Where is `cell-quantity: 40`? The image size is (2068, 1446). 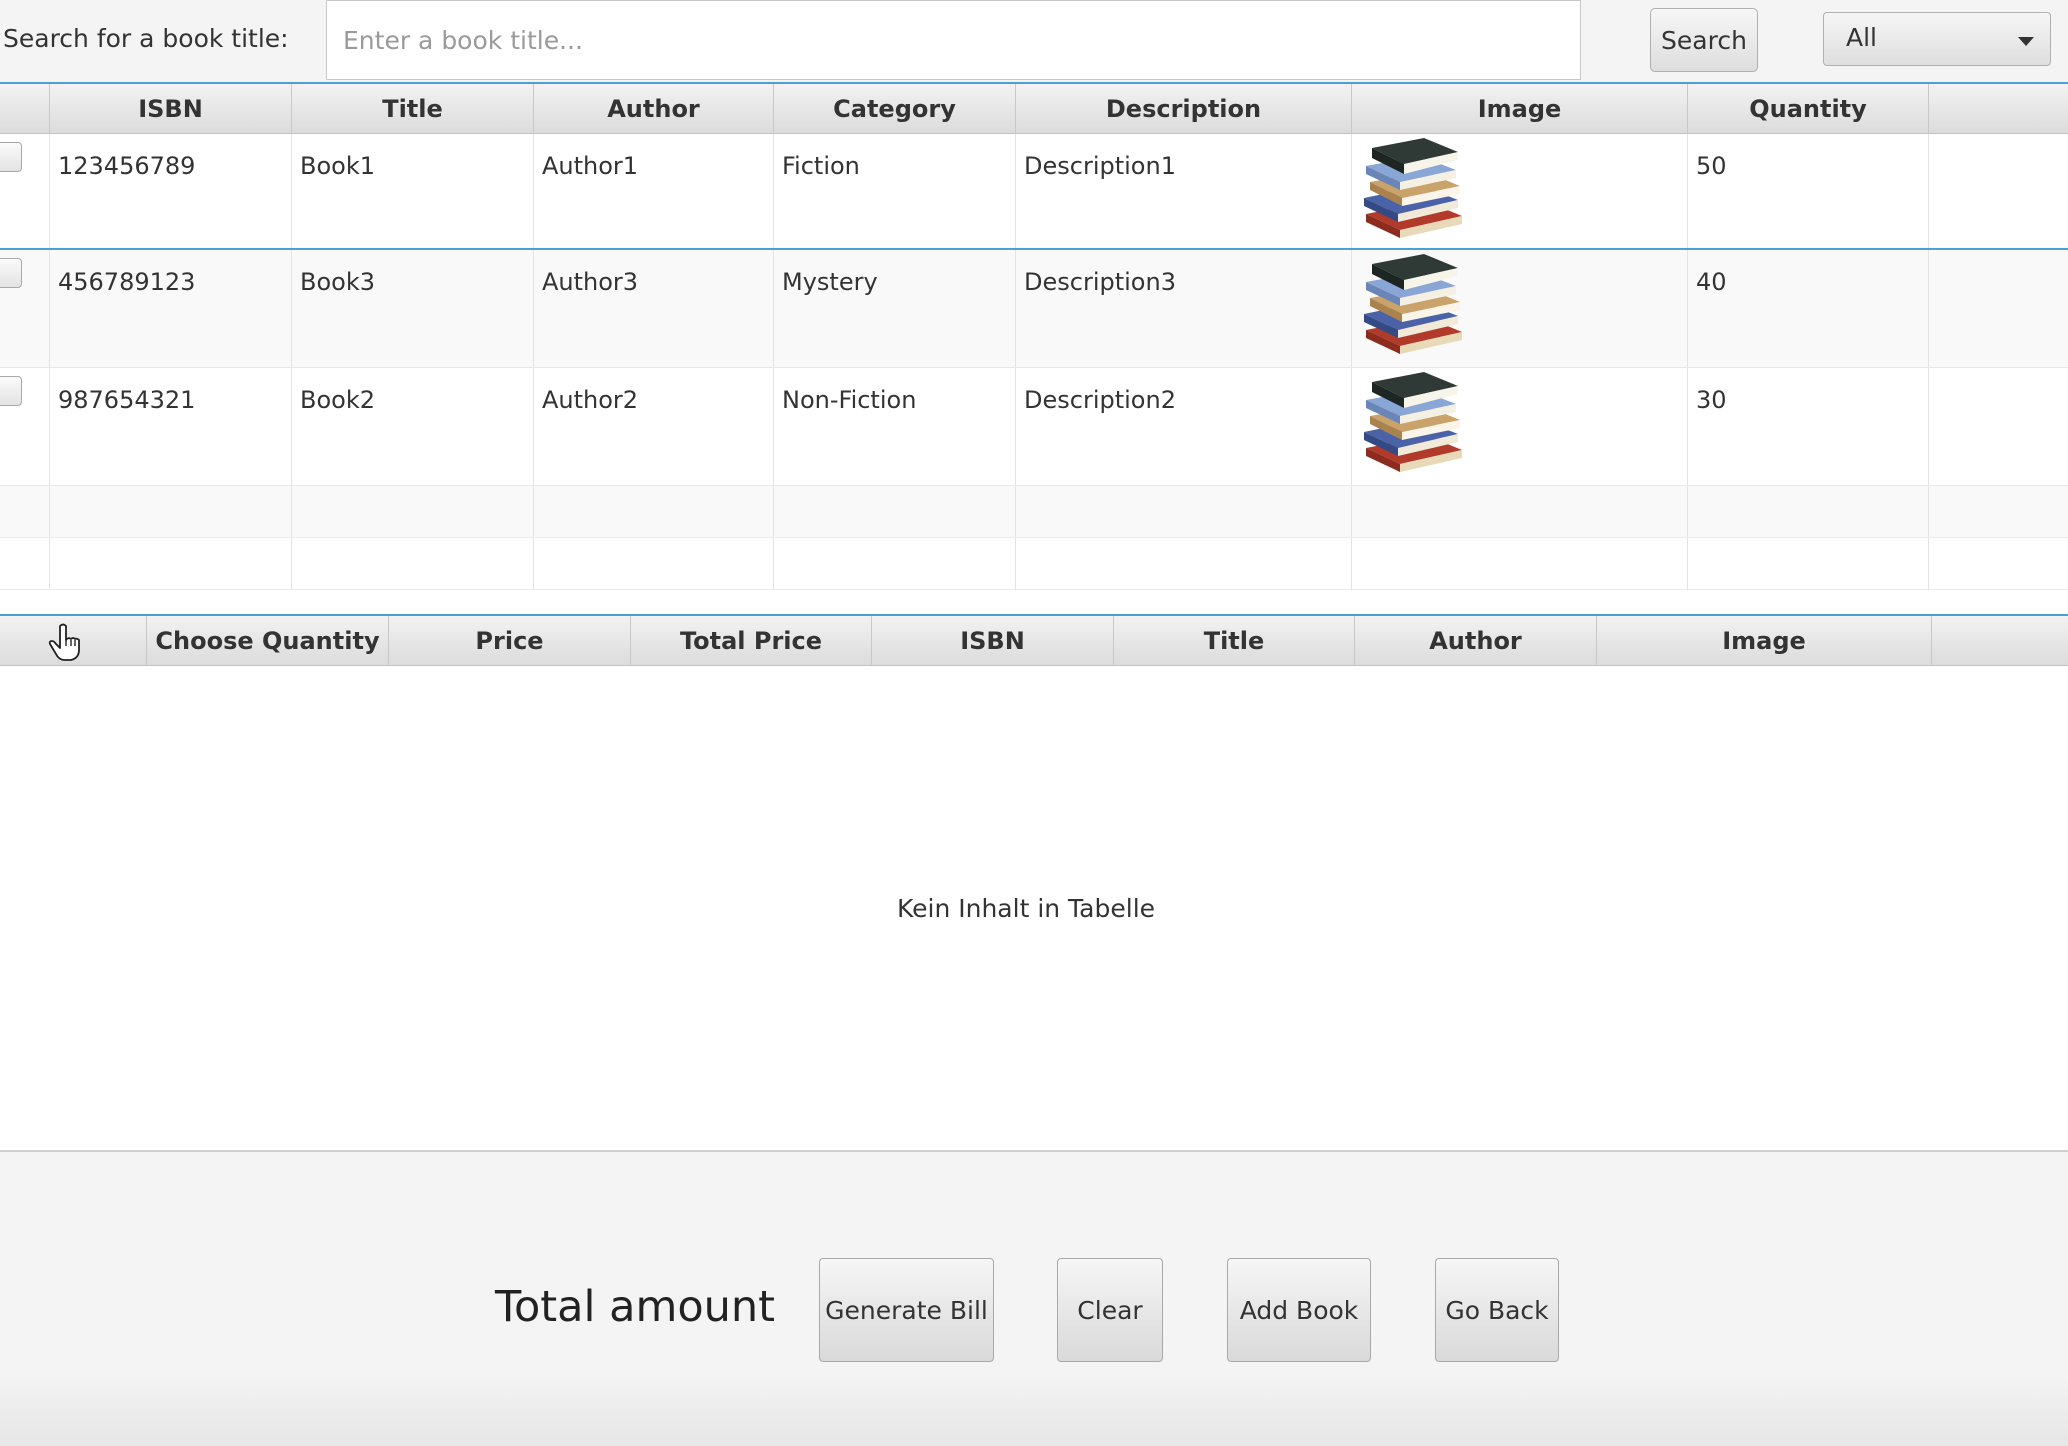
cell-quantity: 40 is located at coordinates (1808, 308).